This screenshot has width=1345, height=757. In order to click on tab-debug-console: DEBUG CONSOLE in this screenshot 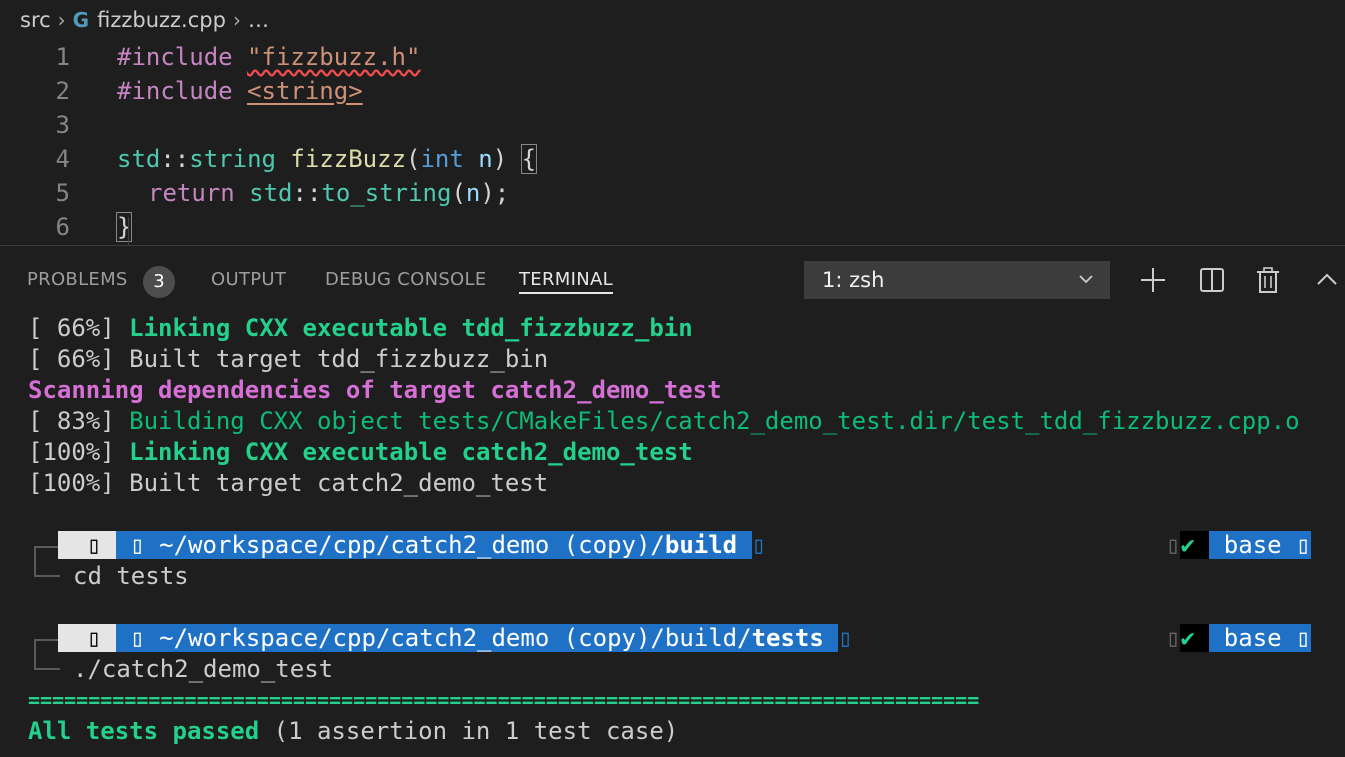, I will do `click(406, 277)`.